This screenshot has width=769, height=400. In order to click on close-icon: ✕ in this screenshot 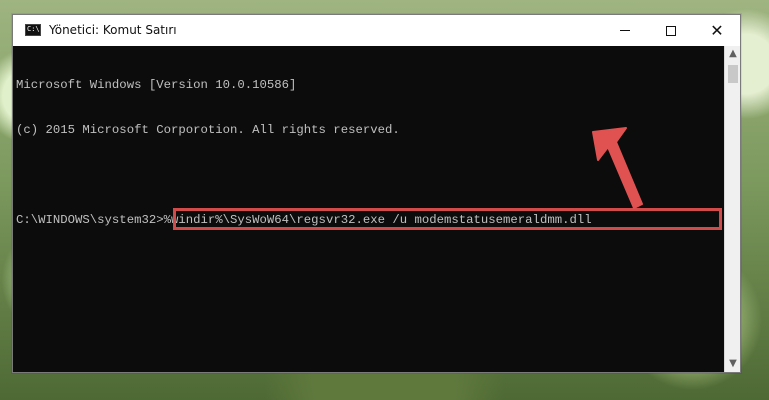, I will do `click(717, 30)`.